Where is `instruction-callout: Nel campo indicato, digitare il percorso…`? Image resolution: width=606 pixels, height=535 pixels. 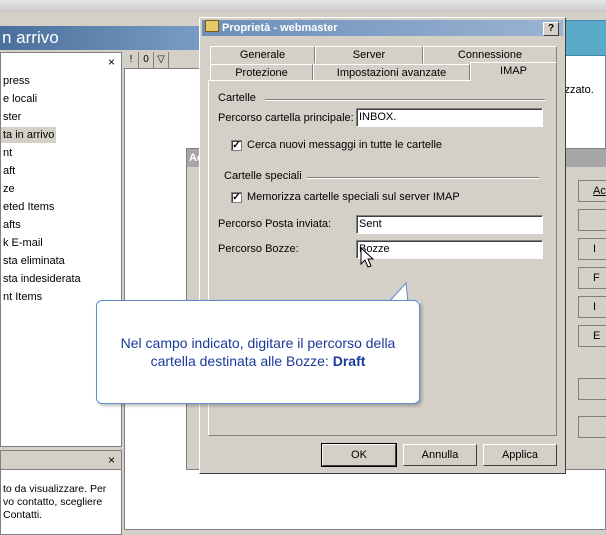 instruction-callout: Nel campo indicato, digitare il percorso… is located at coordinates (258, 352).